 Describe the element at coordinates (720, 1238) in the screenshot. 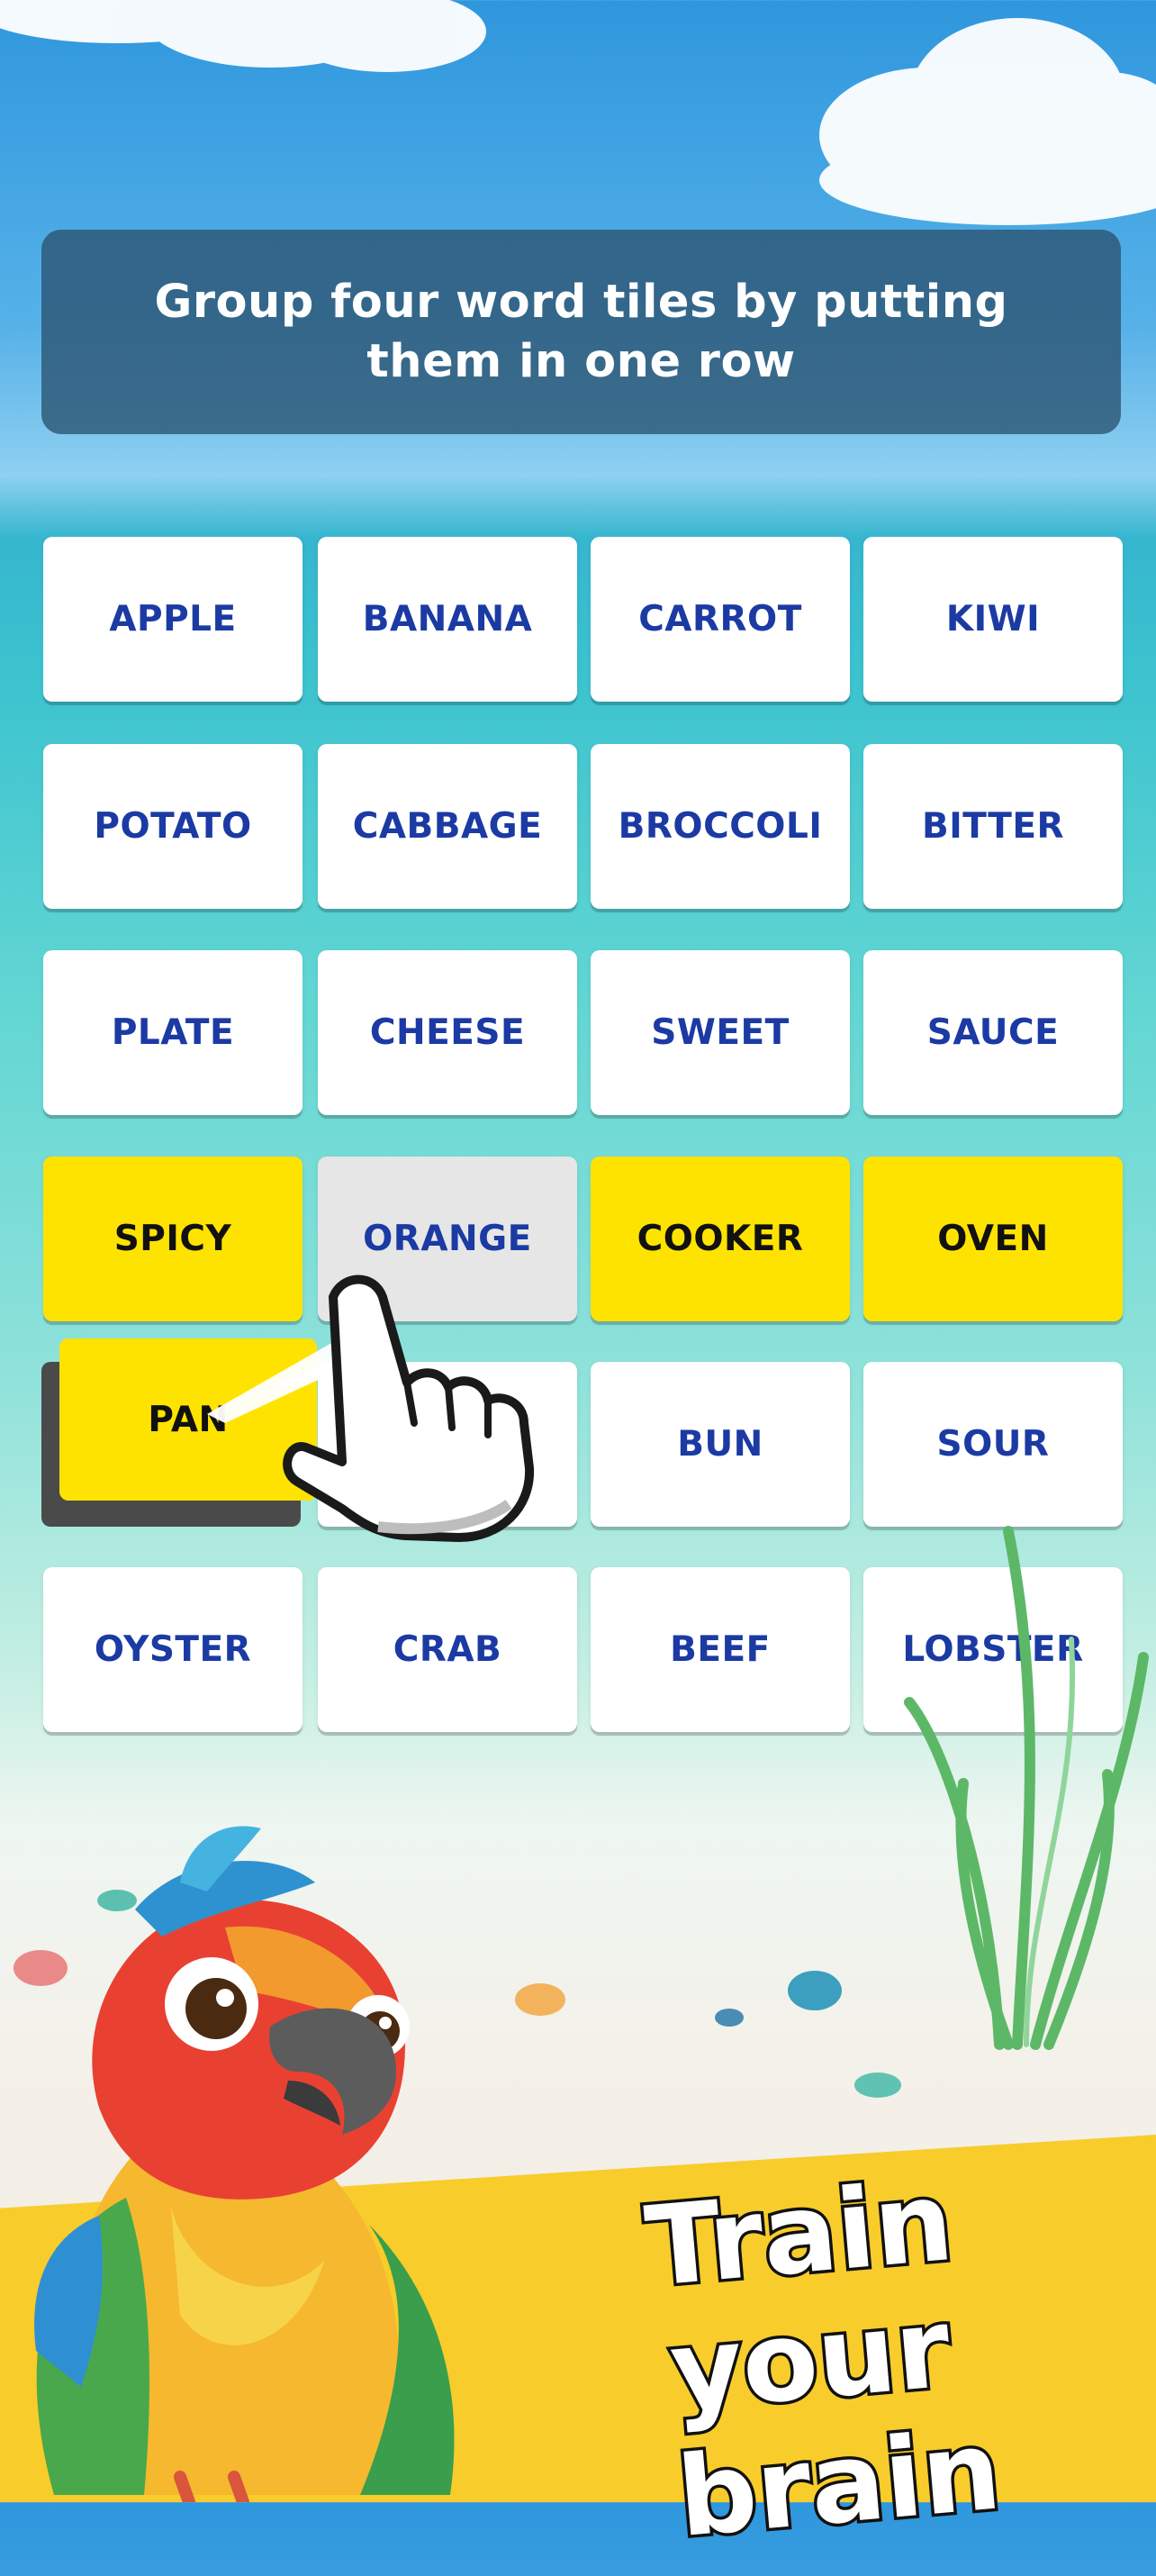

I see `word-tile-selected: COOKER` at that location.